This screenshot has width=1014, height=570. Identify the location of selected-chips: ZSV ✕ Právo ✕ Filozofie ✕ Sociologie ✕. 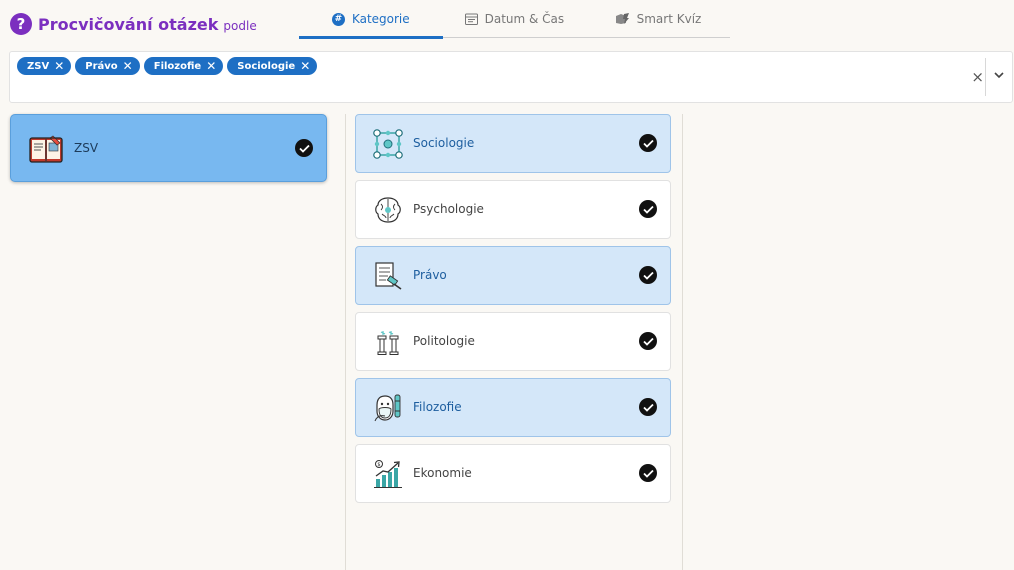
(169, 66).